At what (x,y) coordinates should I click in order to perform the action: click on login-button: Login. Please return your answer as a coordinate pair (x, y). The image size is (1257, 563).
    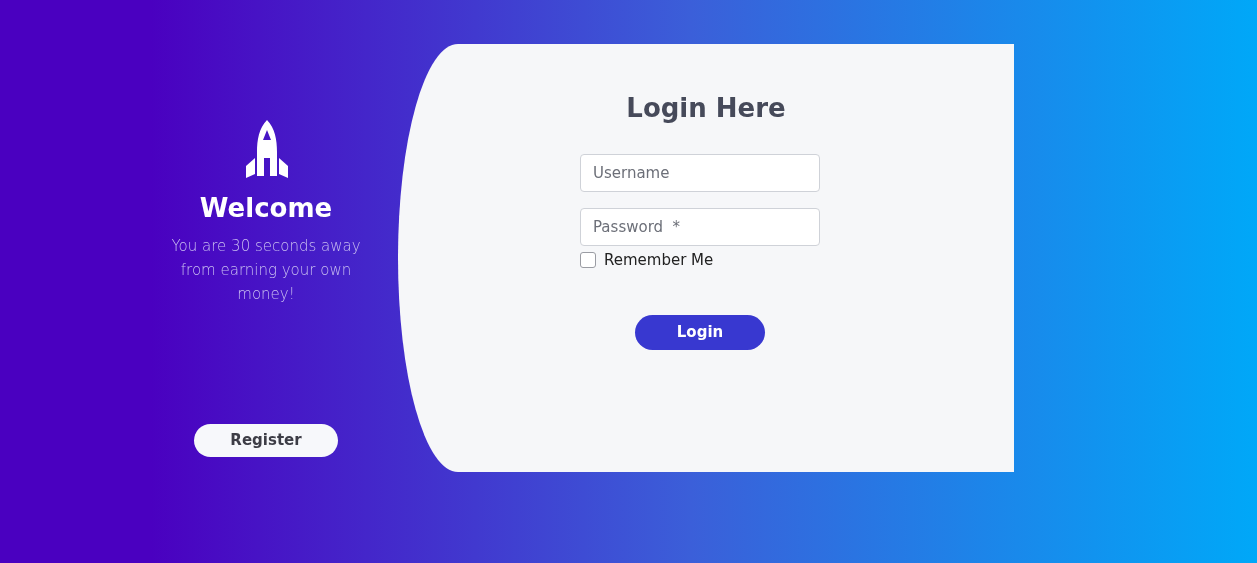
    Looking at the image, I should click on (700, 332).